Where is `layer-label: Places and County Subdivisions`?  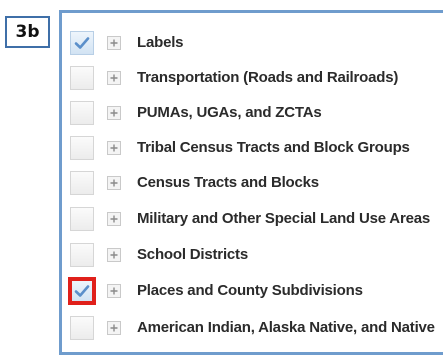
layer-label: Places and County Subdivisions is located at coordinates (250, 290).